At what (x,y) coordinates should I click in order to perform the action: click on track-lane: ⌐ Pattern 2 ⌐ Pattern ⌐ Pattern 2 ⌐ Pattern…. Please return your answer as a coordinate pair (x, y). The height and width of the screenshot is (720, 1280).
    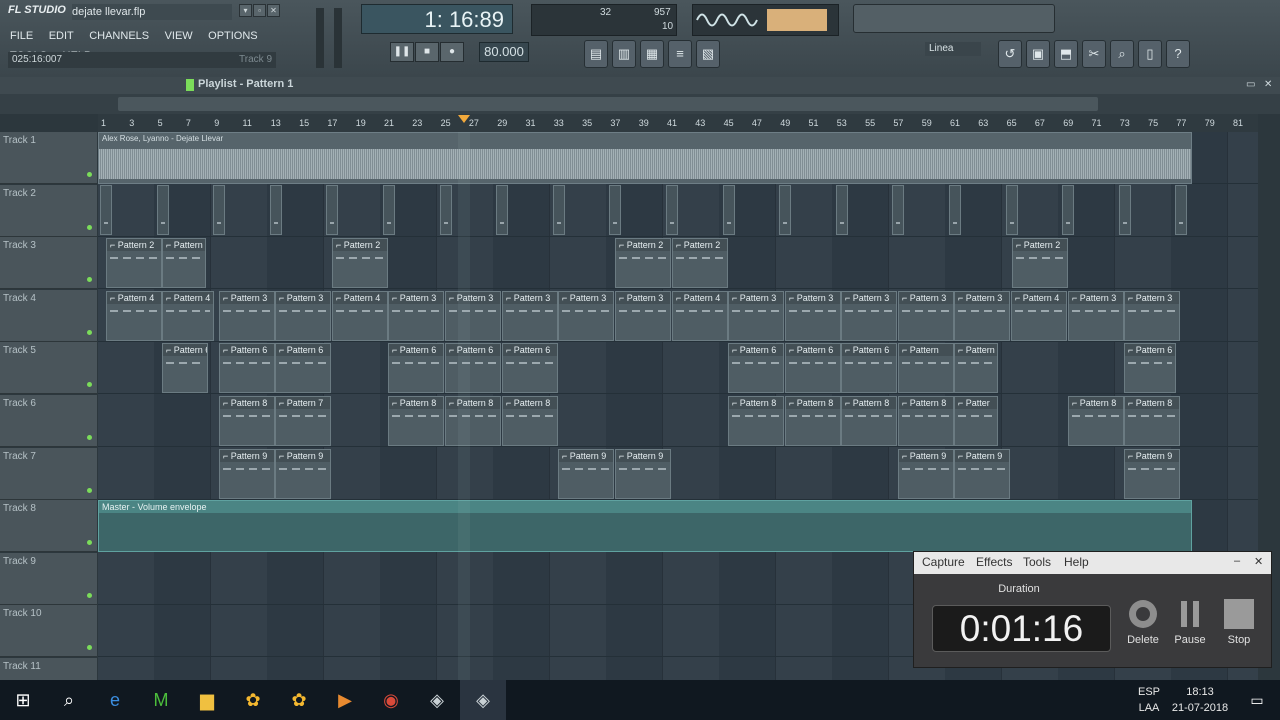
    Looking at the image, I should click on (678, 263).